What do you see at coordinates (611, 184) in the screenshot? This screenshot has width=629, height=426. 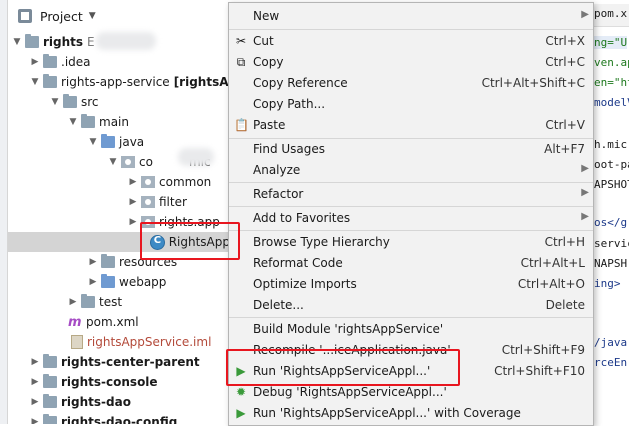 I see `code-line: APSHOT` at bounding box center [611, 184].